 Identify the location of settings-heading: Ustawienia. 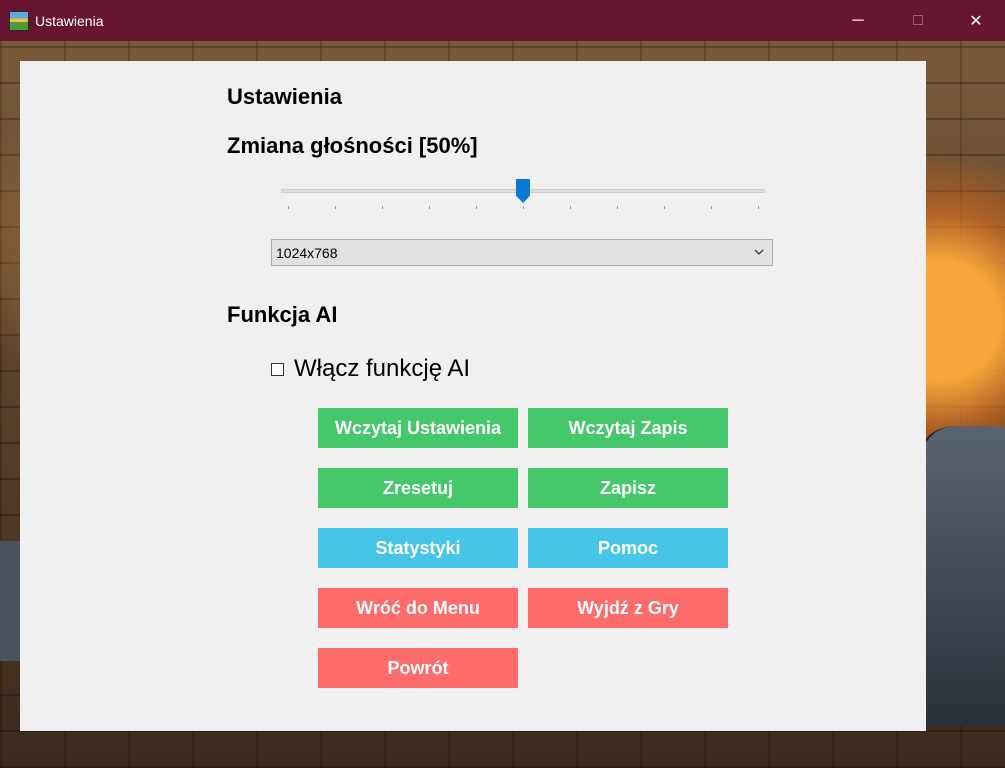
(284, 96).